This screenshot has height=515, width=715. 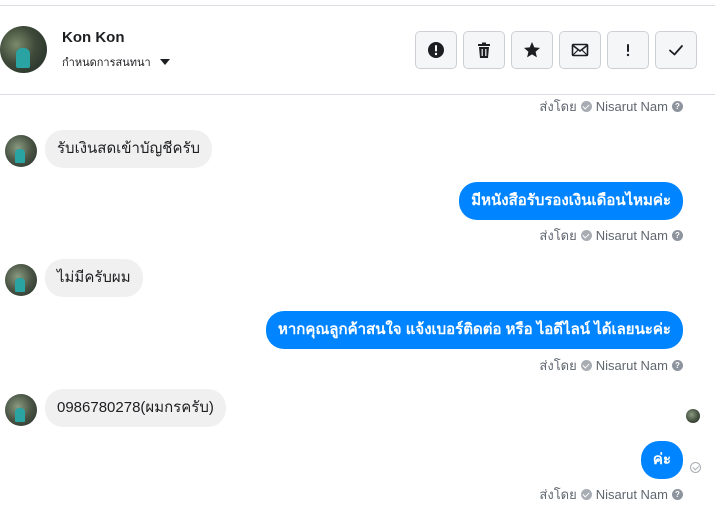 I want to click on mark-done-button, so click(x=676, y=50).